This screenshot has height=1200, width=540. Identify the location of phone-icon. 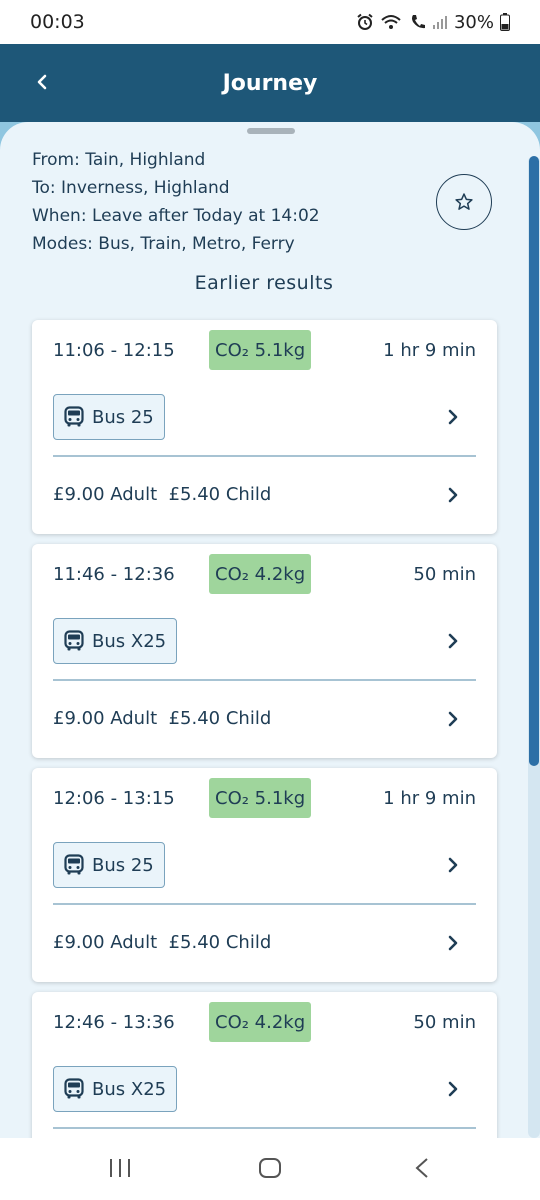
(418, 22).